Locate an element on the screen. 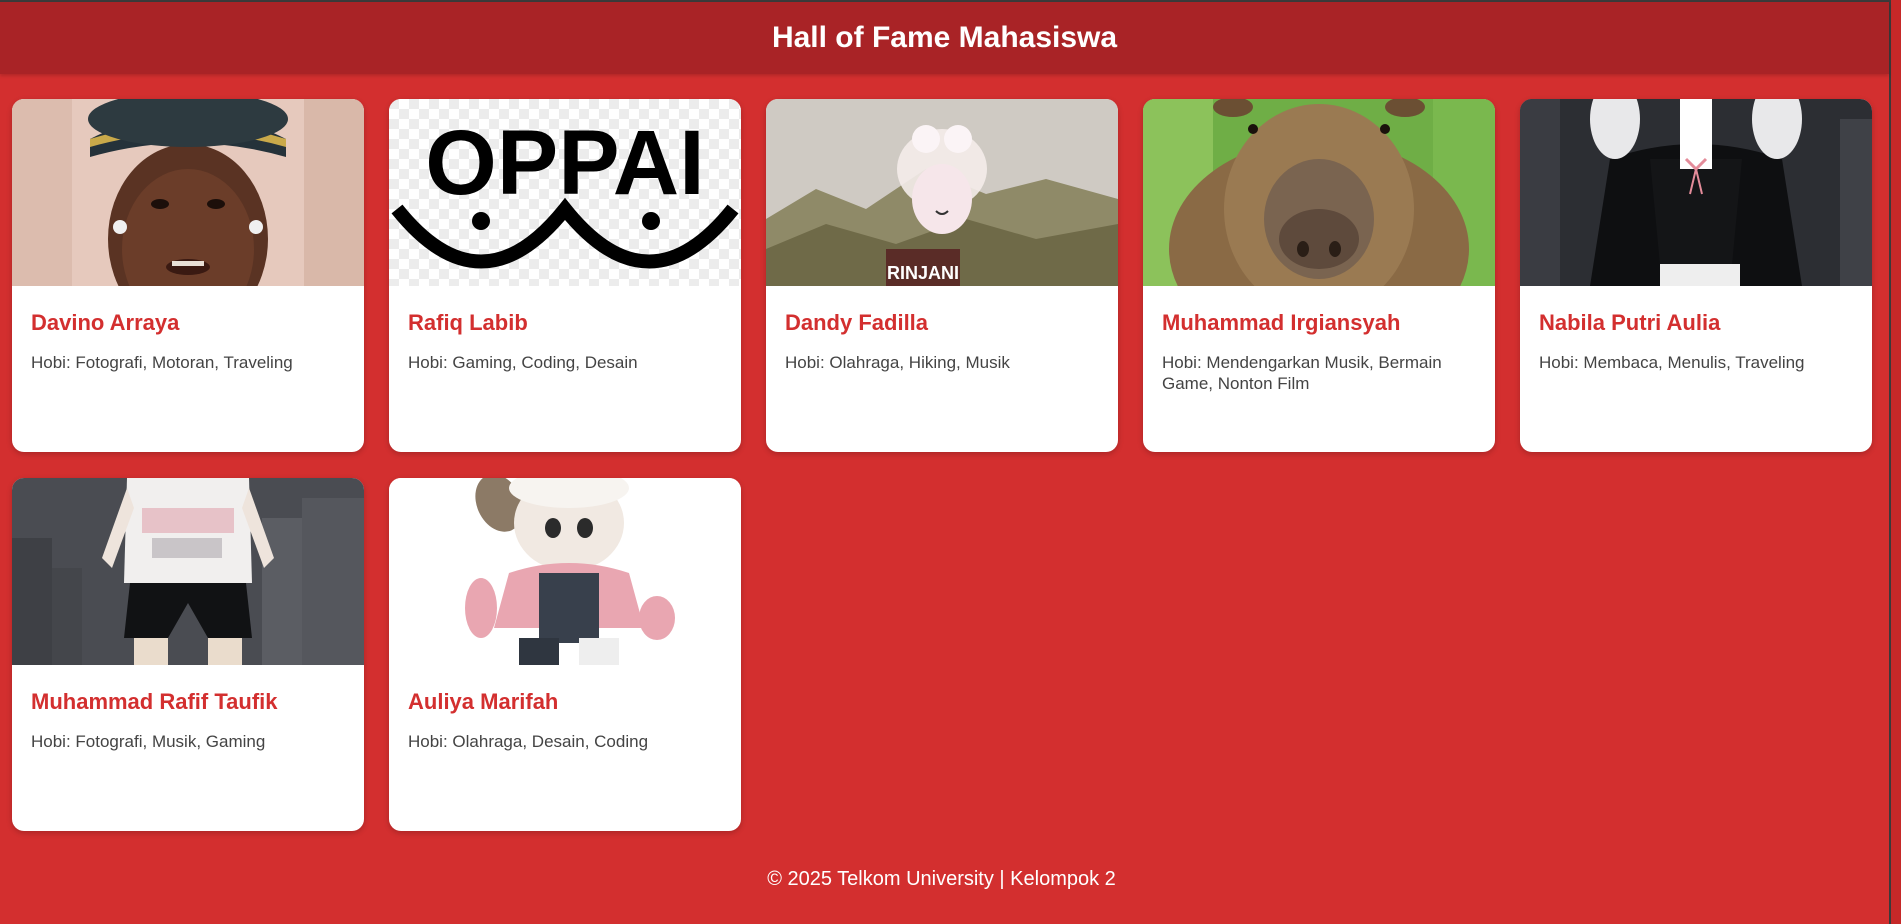 The image size is (1901, 924). student-hobby: Hobi: Gaming, Coding, Desain is located at coordinates (523, 362).